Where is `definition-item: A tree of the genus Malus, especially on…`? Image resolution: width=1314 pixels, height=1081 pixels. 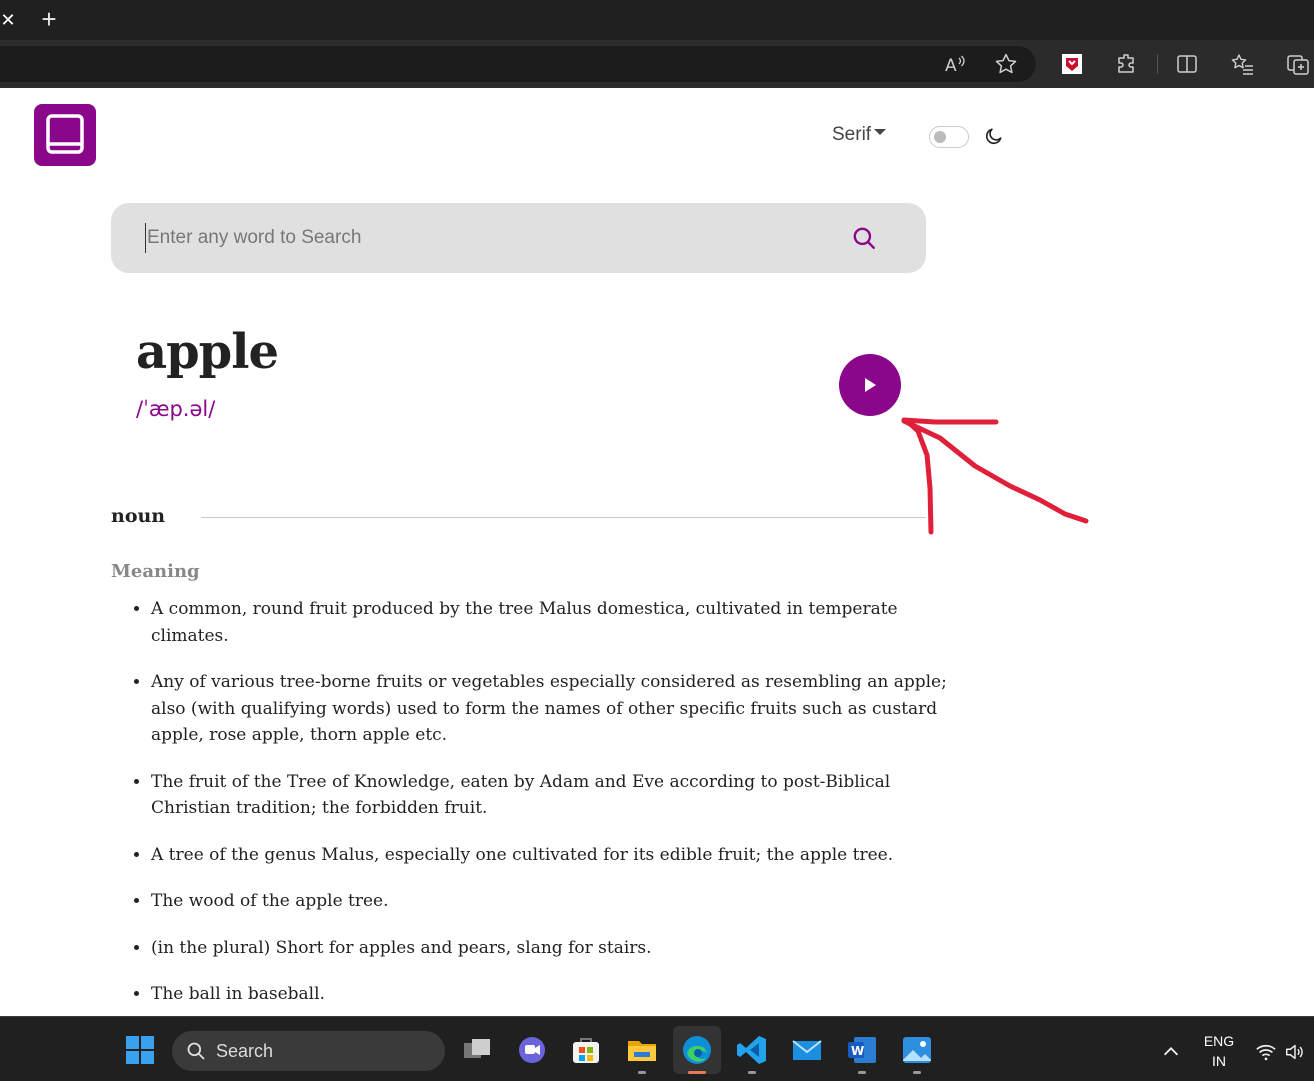
definition-item: A tree of the genus Malus, especially on… is located at coordinates (551, 855).